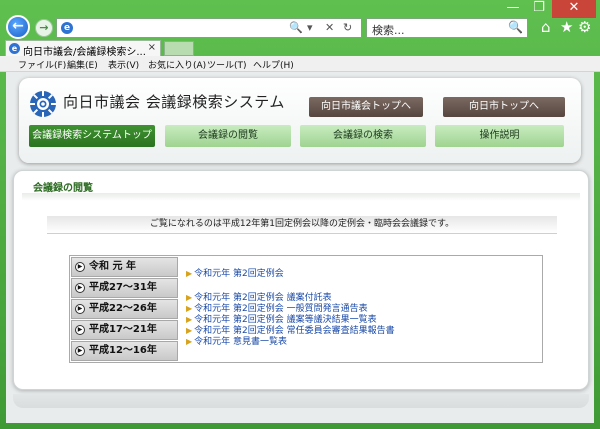 This screenshot has width=600, height=429. What do you see at coordinates (285, 320) in the screenshot?
I see `meeting-link-text: 令和元年 第2回定例会 議案等議決結果一覧表` at bounding box center [285, 320].